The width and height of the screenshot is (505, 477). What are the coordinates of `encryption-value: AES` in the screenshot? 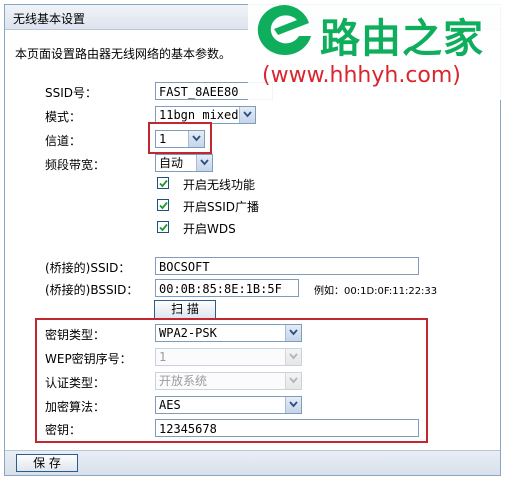 It's located at (170, 405).